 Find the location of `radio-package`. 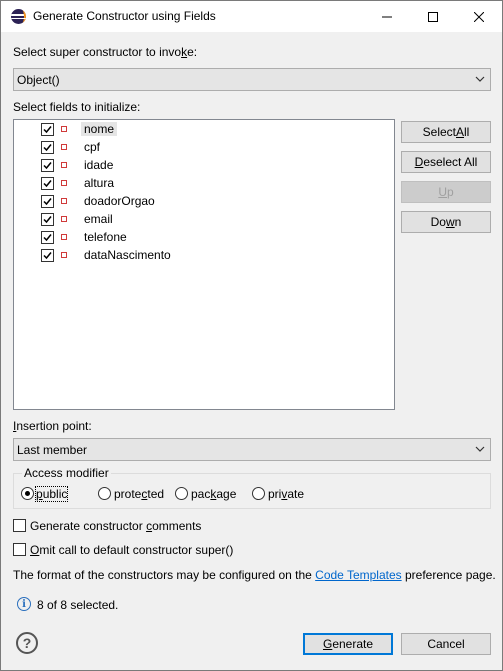

radio-package is located at coordinates (181, 493).